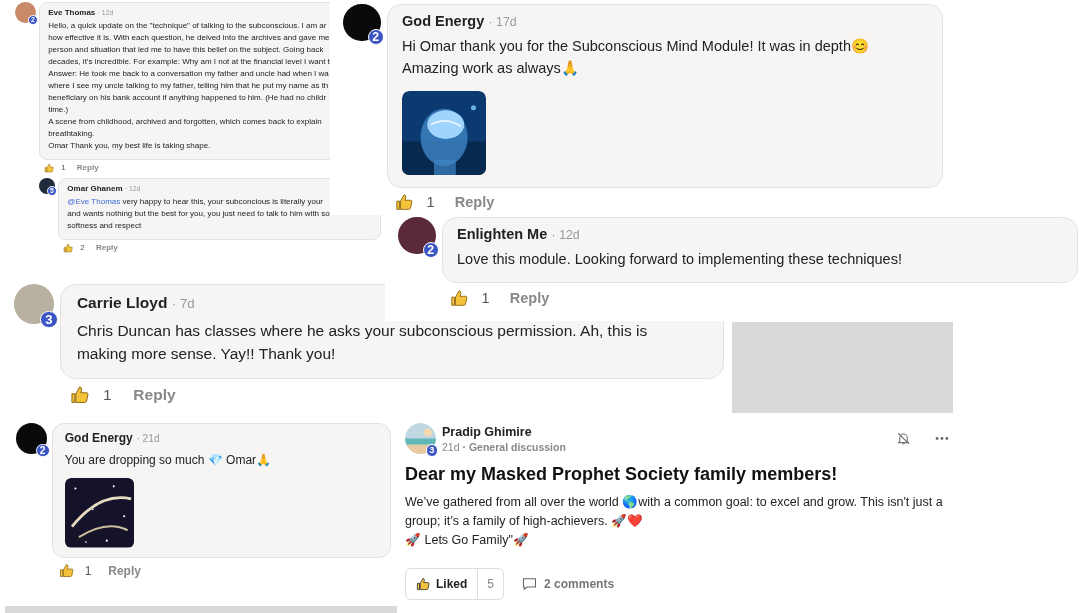 The width and height of the screenshot is (1091, 613). What do you see at coordinates (942, 438) in the screenshot?
I see `more-icon` at bounding box center [942, 438].